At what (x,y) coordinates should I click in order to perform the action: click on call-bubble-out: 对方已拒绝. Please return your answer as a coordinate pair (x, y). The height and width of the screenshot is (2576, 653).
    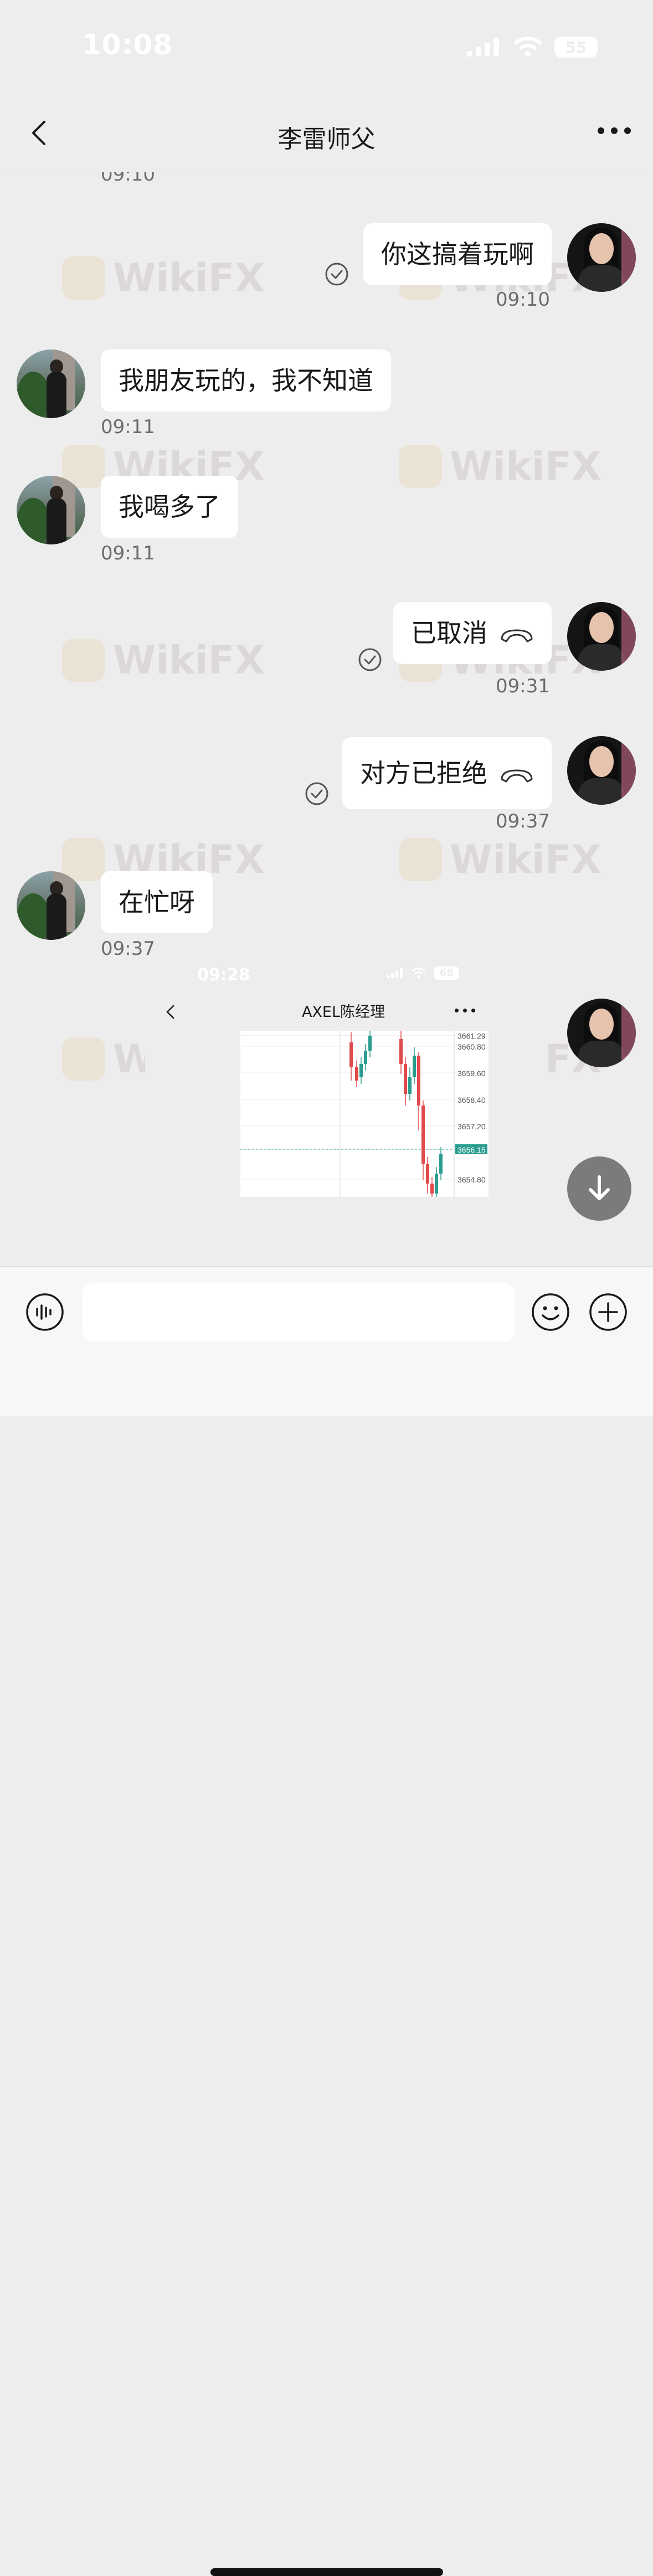
    Looking at the image, I should click on (447, 773).